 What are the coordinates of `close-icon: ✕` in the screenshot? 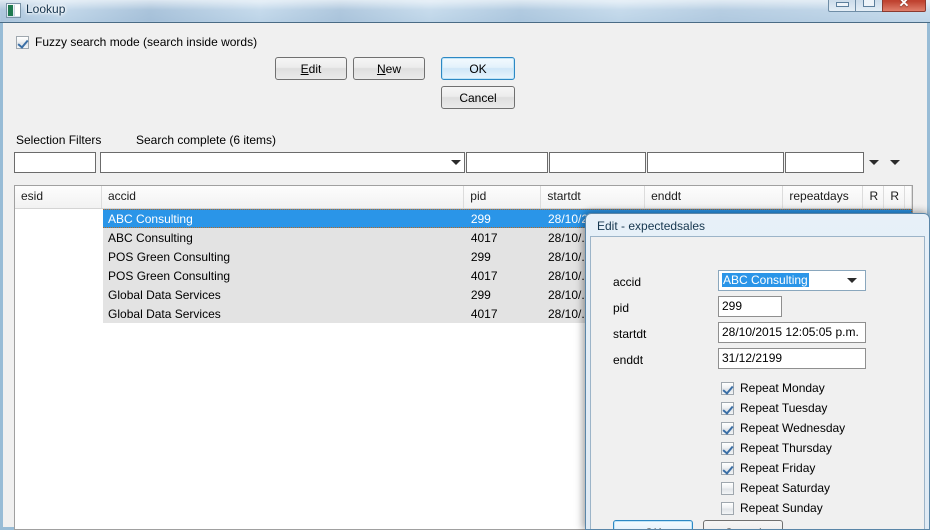 It's located at (904, 5).